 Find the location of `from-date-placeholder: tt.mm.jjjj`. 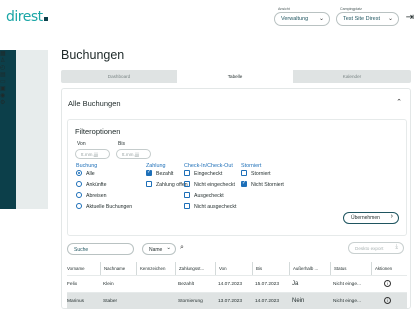

from-date-placeholder: tt.mm.jjjj is located at coordinates (89, 154).